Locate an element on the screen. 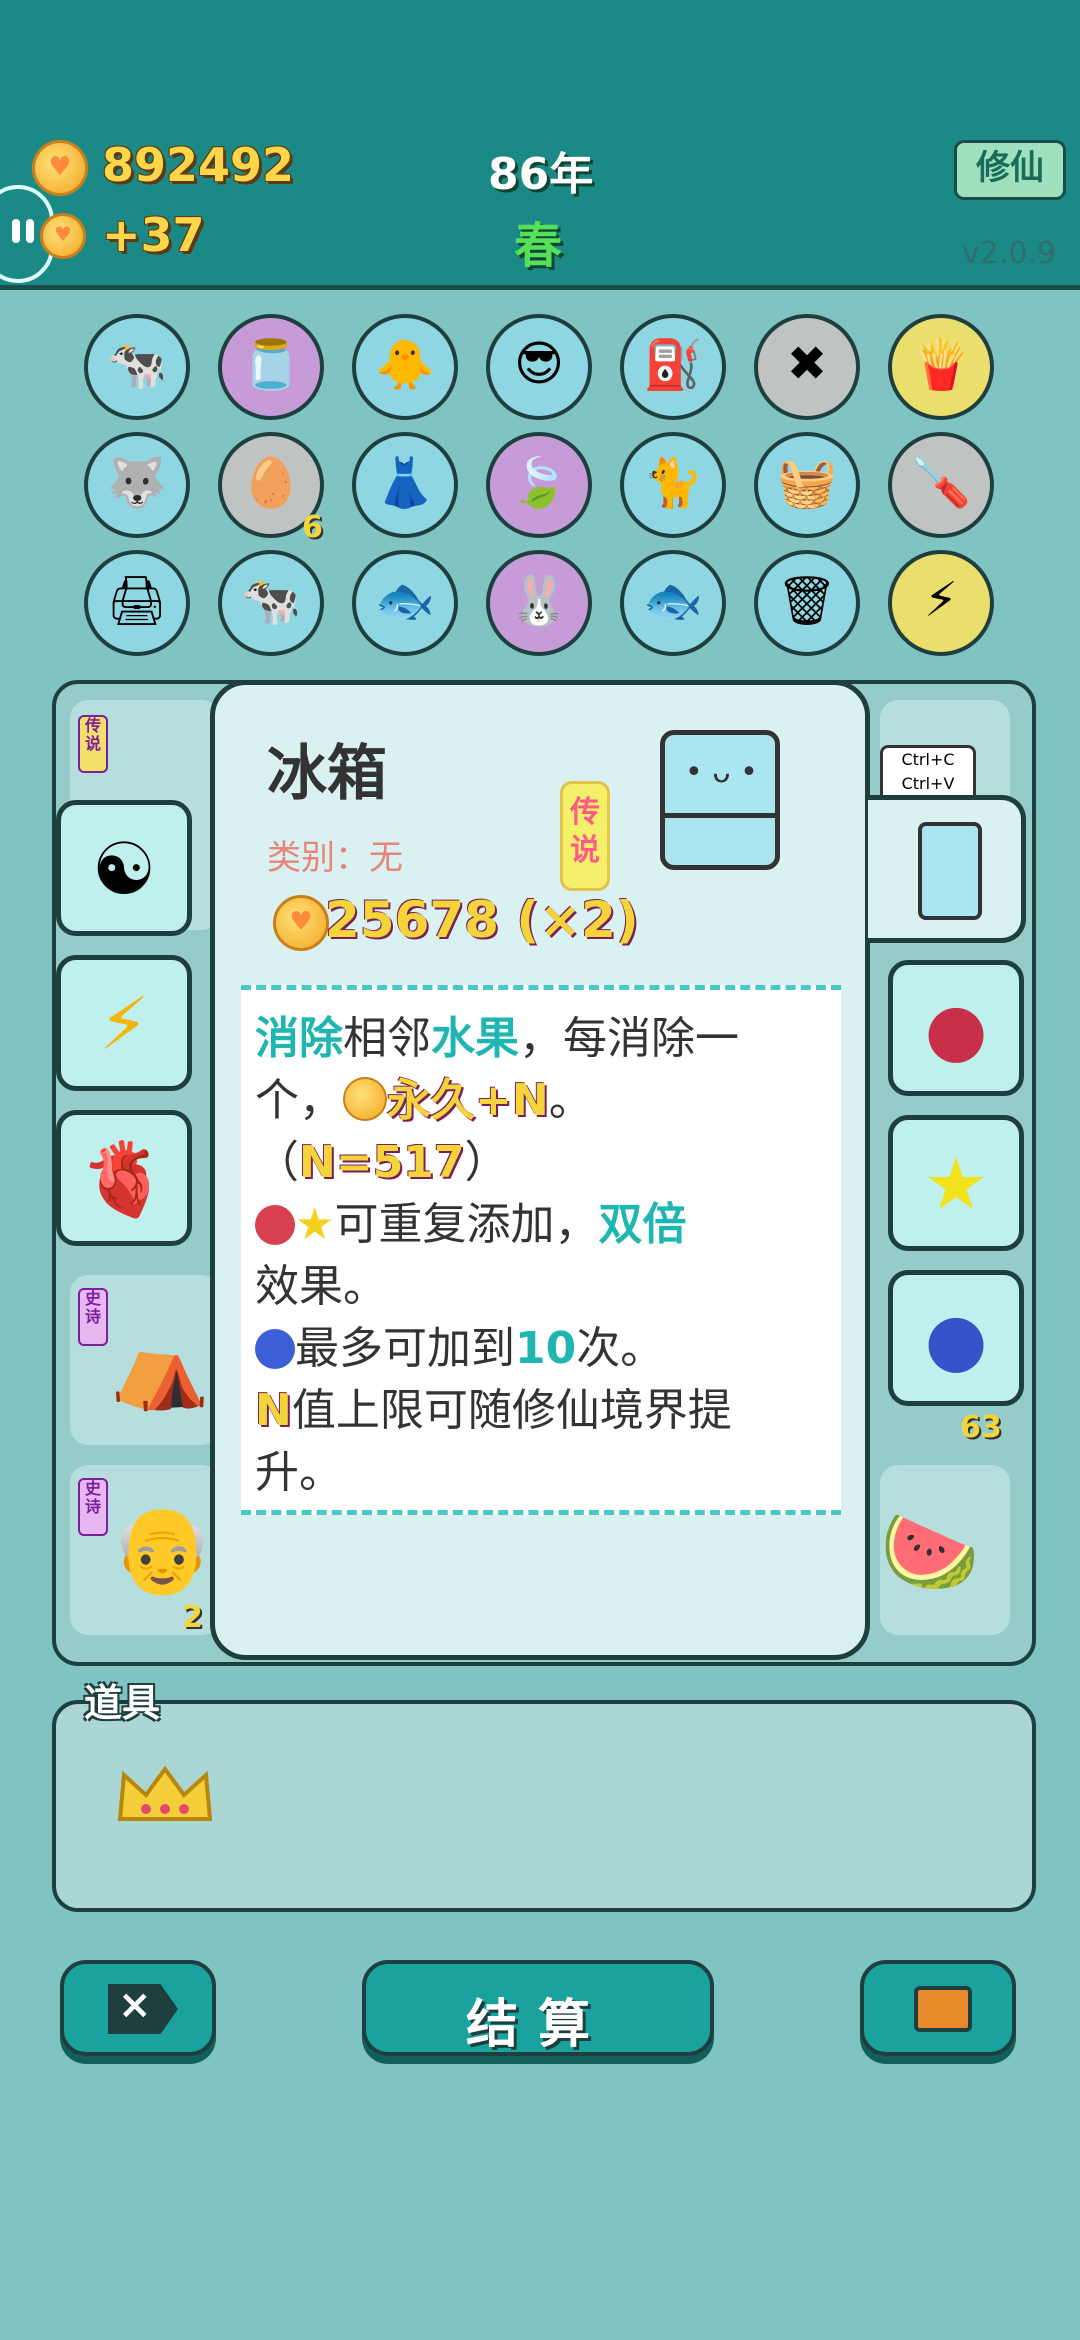 The height and width of the screenshot is (2340, 1080). backpack-button is located at coordinates (938, 2008).